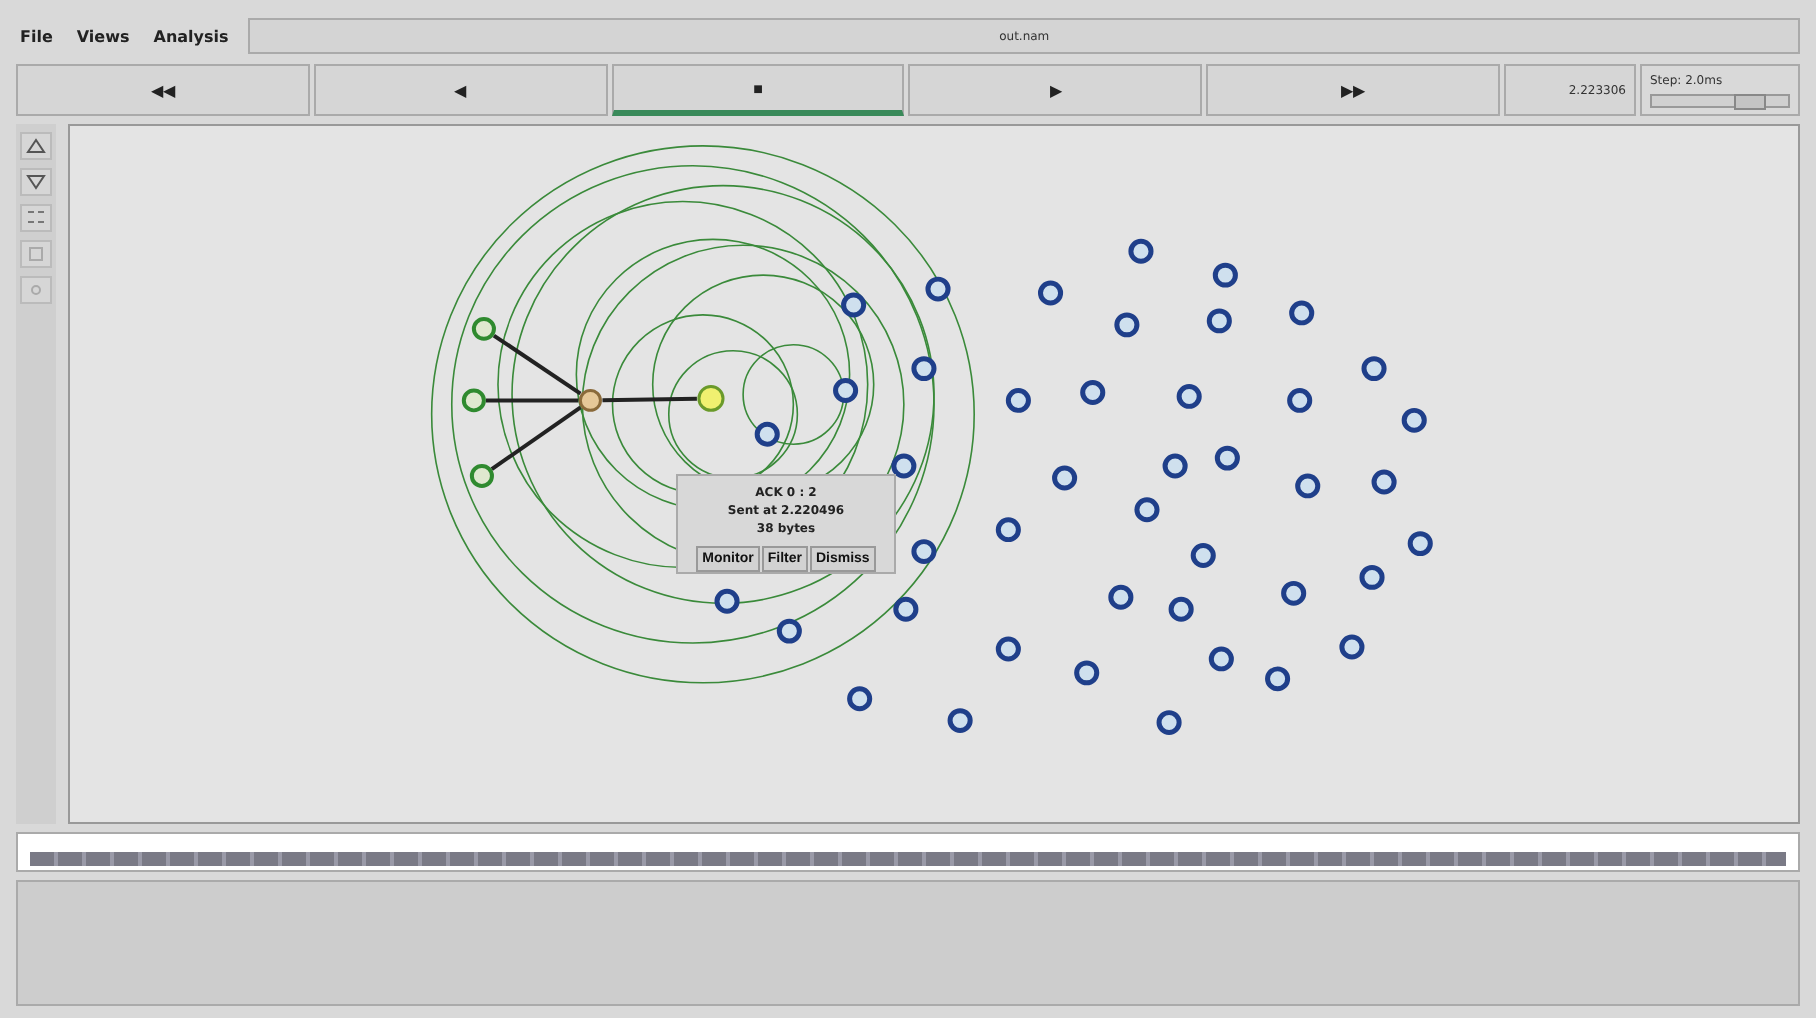 This screenshot has width=1816, height=1018. I want to click on dot-icon, so click(36, 290).